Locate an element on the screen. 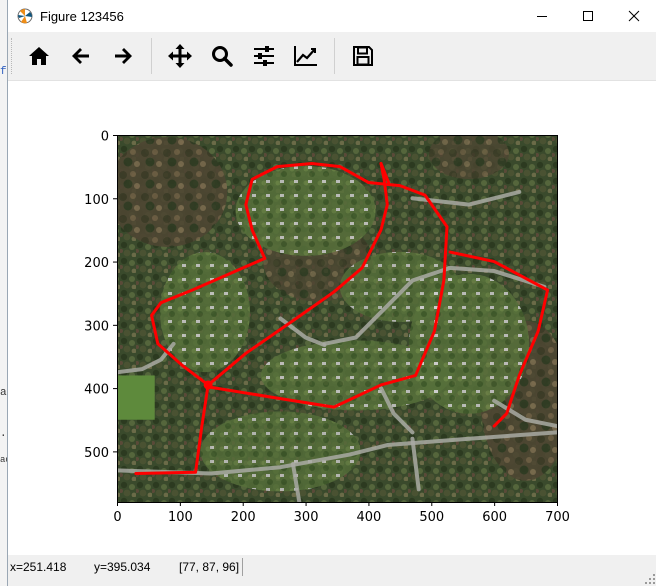  close-button is located at coordinates (633, 16).